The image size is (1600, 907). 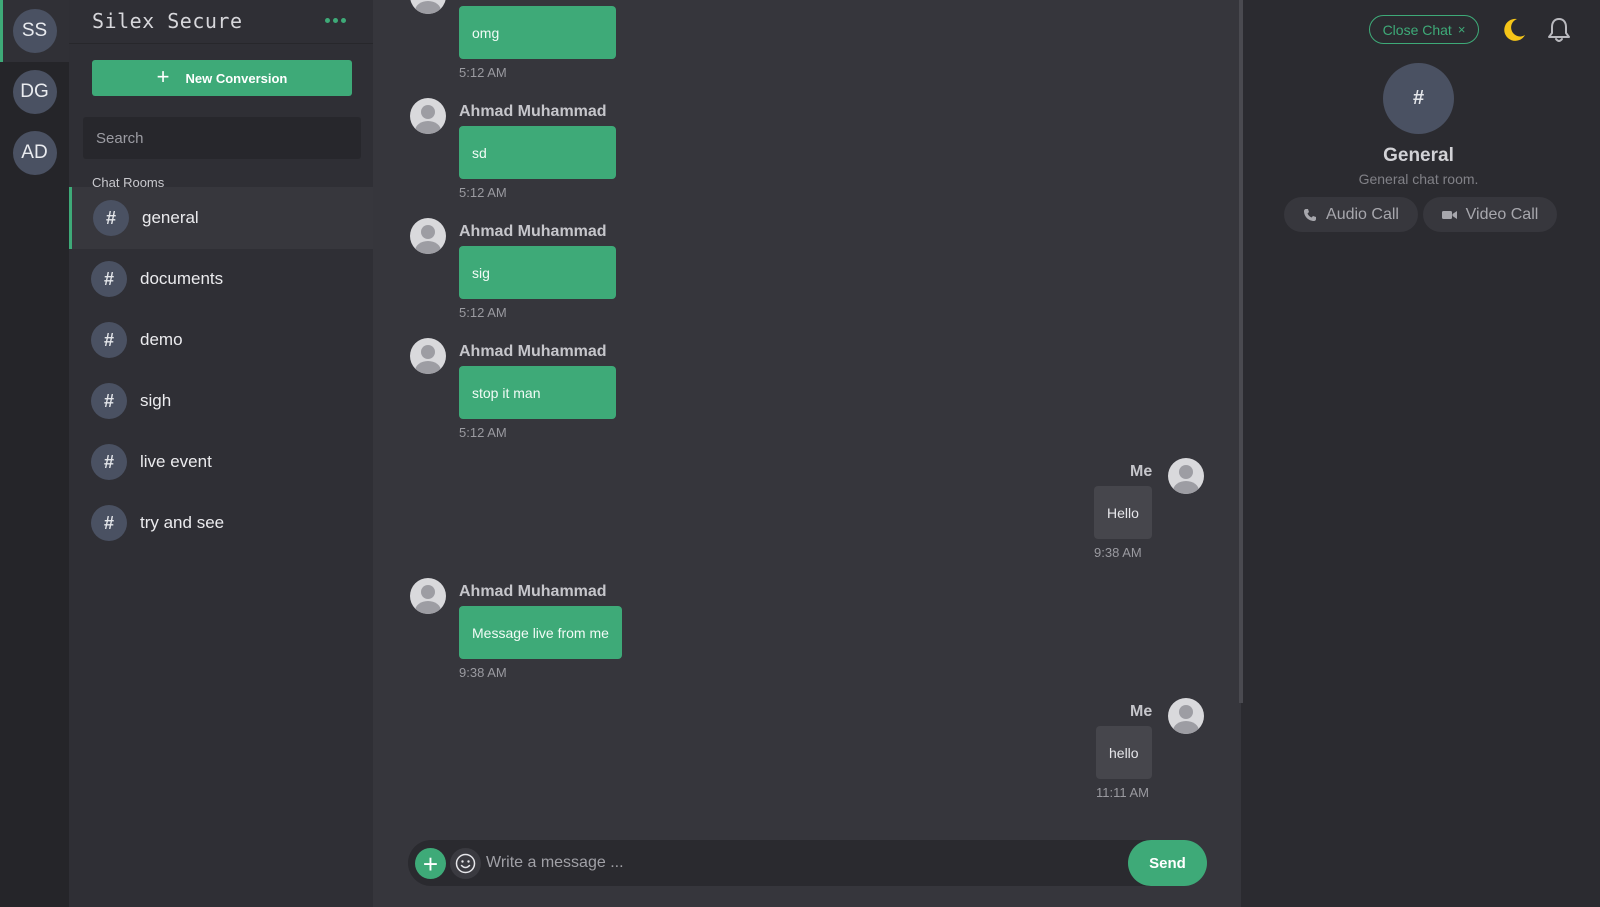 I want to click on workspace-rail: SS DG AD, so click(x=34, y=453).